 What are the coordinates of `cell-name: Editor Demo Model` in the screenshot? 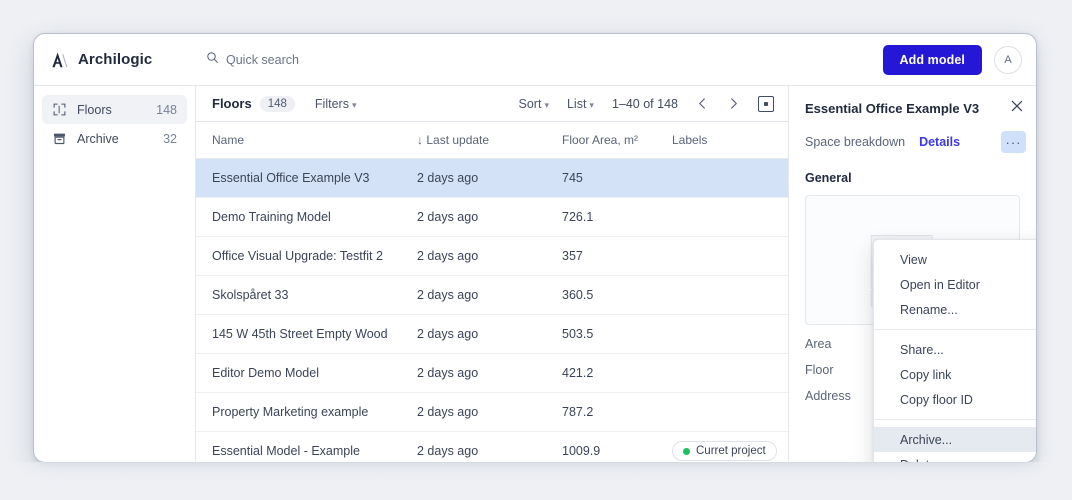 It's located at (298, 373).